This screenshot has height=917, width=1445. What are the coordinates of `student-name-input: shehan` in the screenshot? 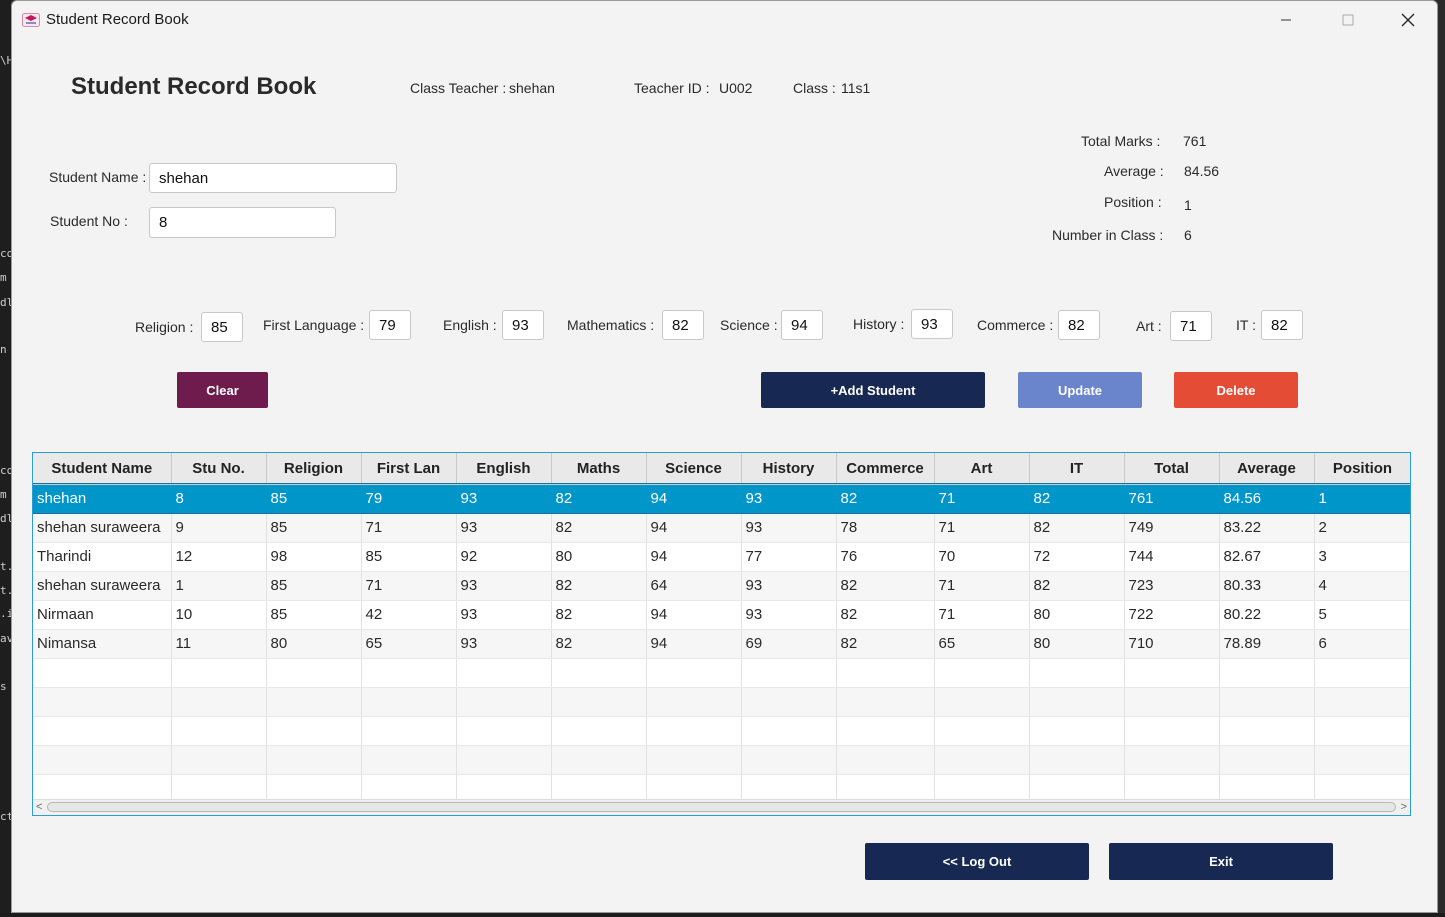 It's located at (273, 178).